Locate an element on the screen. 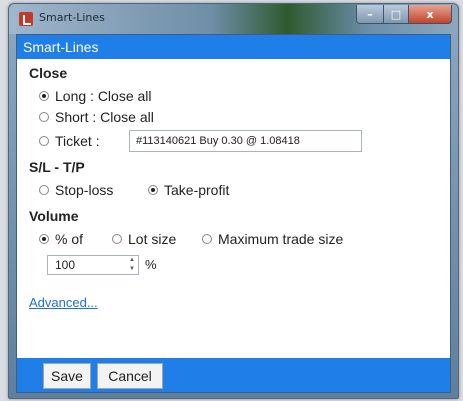 This screenshot has height=401, width=463. cancel-button: Cancel is located at coordinates (130, 376).